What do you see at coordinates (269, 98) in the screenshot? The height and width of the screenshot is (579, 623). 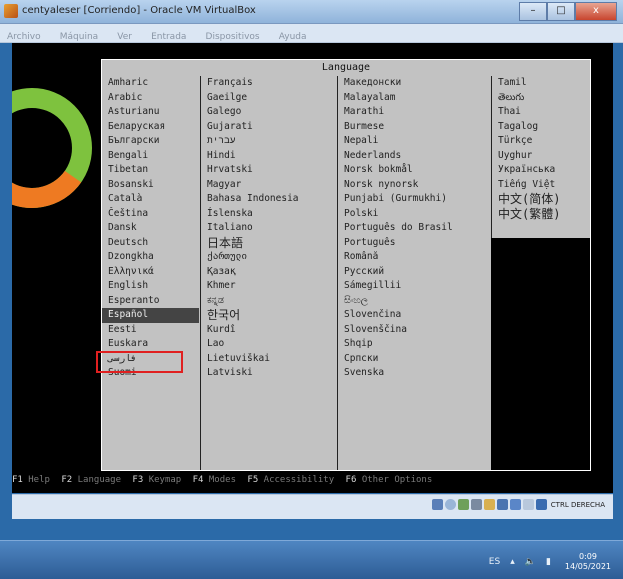 I see `language-option: Gaeilge` at bounding box center [269, 98].